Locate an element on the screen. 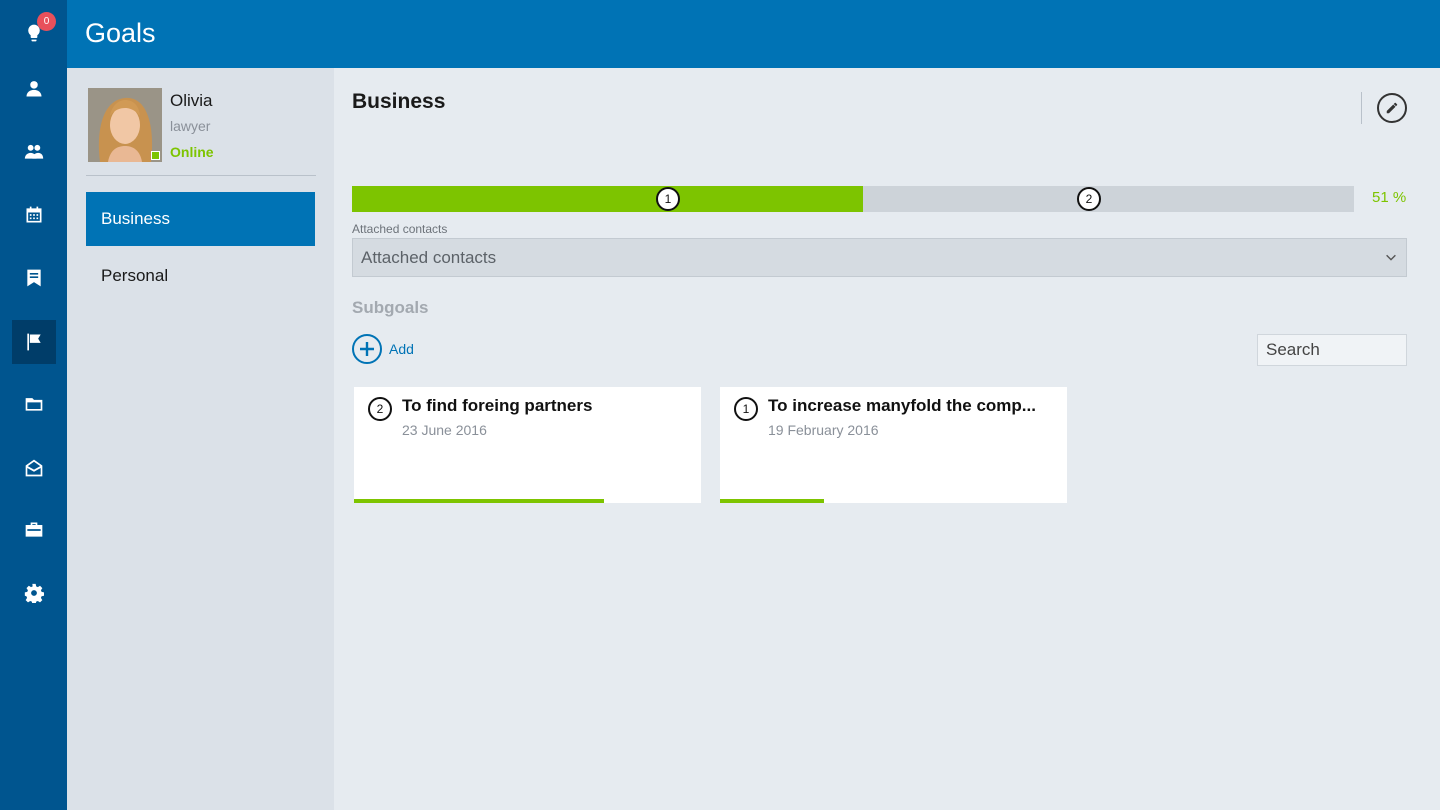 The width and height of the screenshot is (1440, 810). progress-marker-1: 1 is located at coordinates (668, 199).